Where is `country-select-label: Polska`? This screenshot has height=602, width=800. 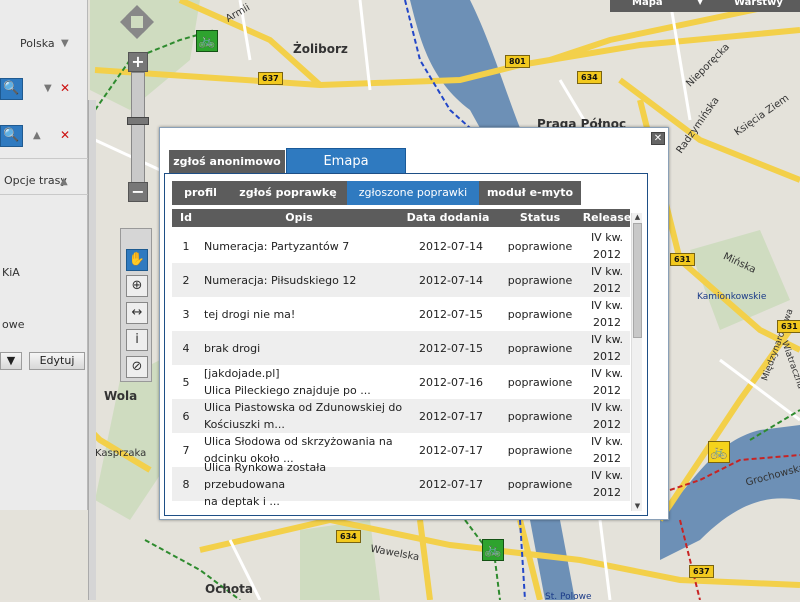
country-select-label: Polska is located at coordinates (37, 43).